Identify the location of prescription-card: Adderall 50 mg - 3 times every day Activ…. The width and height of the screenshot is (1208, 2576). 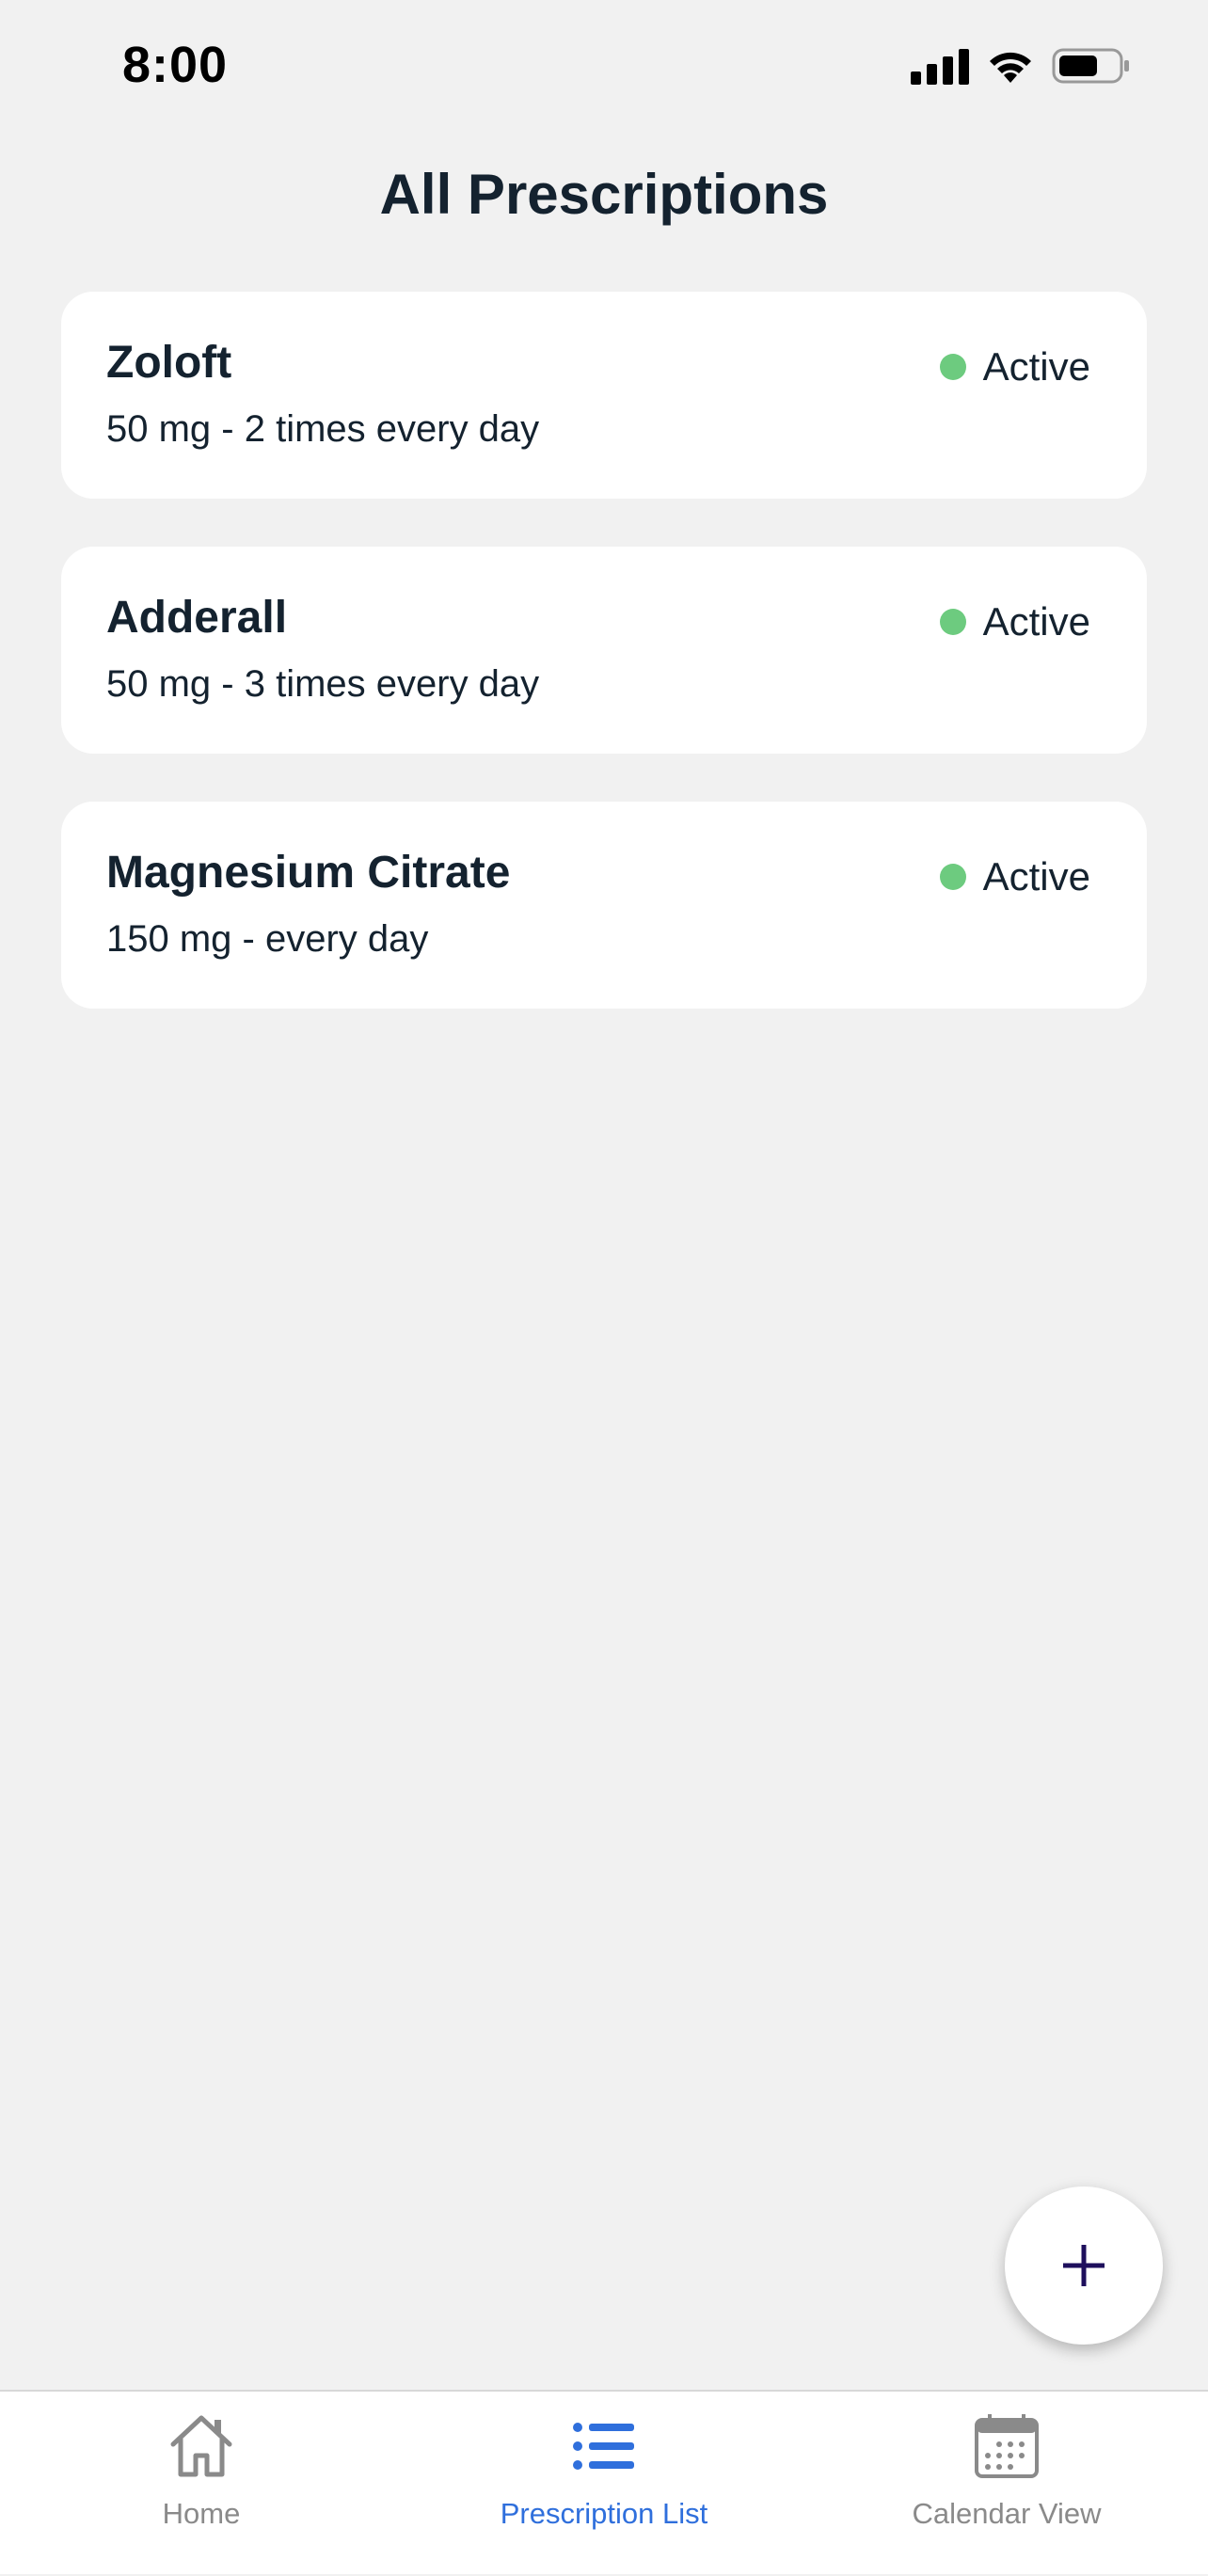
(604, 650).